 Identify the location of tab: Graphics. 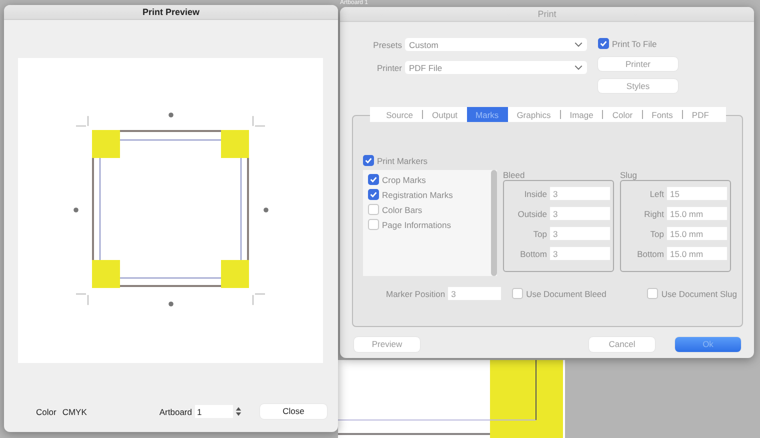
(534, 114).